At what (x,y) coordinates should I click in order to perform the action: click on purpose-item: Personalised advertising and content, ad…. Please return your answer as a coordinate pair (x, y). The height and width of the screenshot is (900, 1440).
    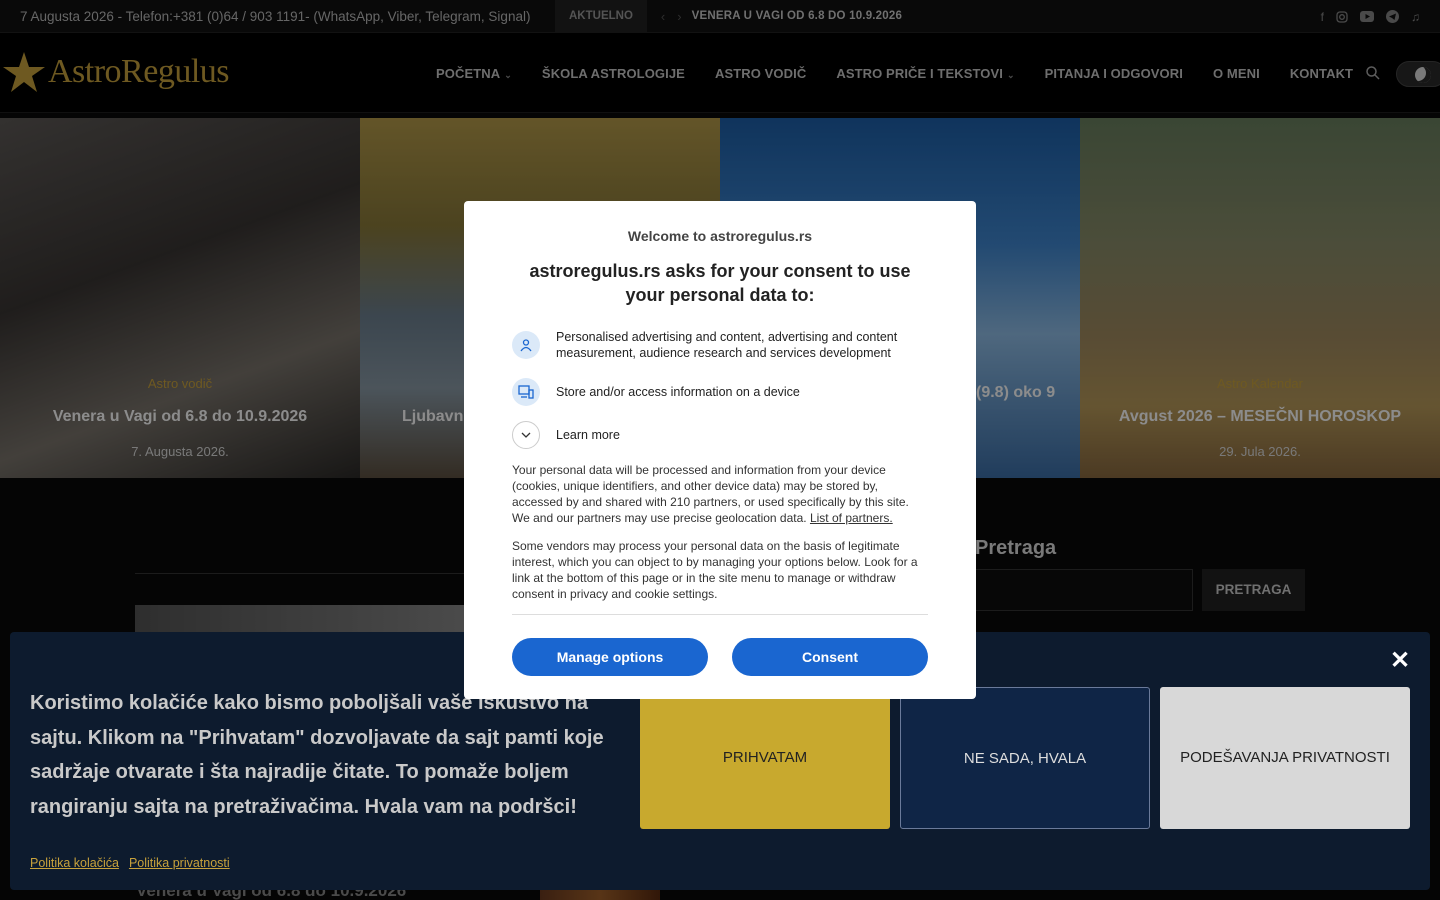
    Looking at the image, I should click on (719, 345).